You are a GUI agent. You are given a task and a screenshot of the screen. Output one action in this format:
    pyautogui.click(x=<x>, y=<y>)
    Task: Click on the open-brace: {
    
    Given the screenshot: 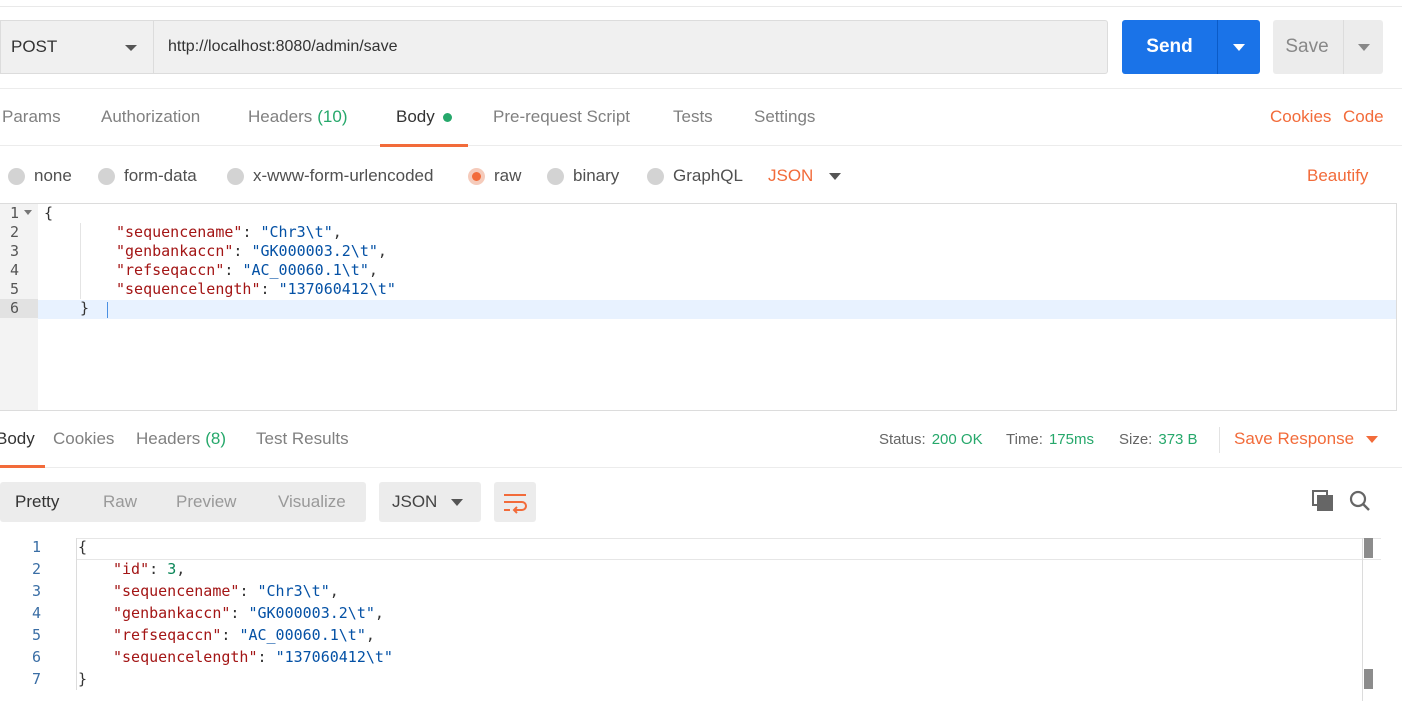 What is the action you would take?
    pyautogui.click(x=83, y=547)
    